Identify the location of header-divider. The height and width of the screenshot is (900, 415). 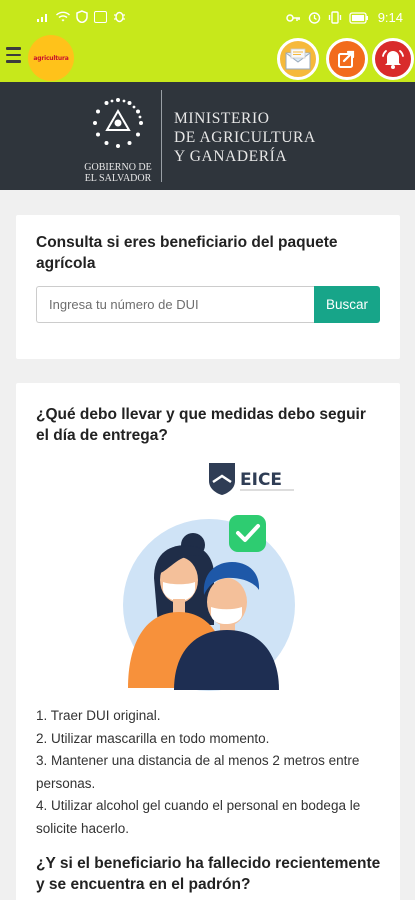
(161, 136).